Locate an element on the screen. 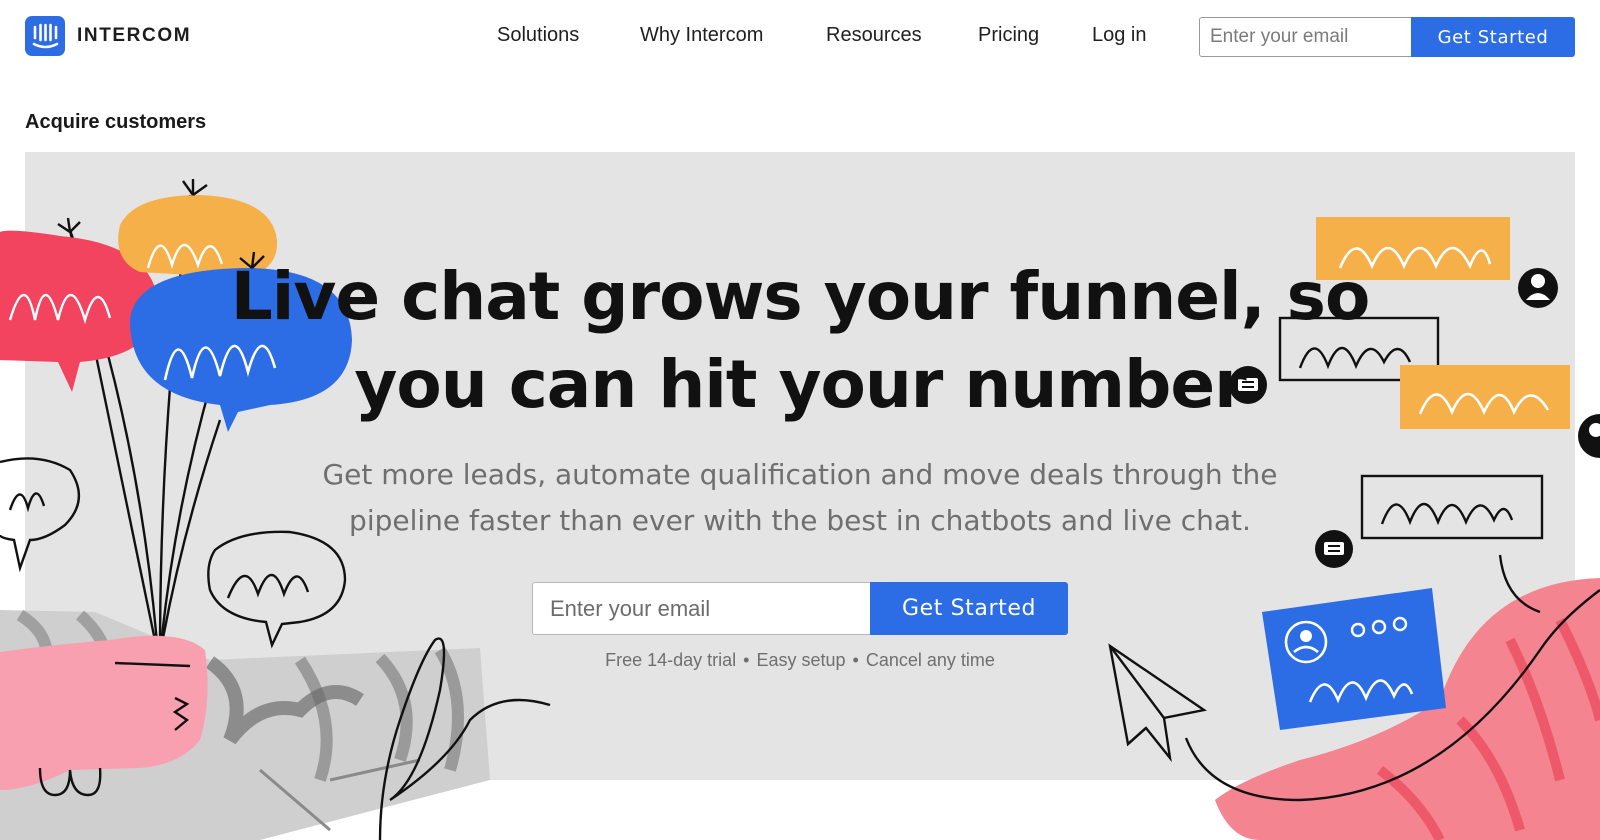  nav-log-in: Log in is located at coordinates (1119, 35).